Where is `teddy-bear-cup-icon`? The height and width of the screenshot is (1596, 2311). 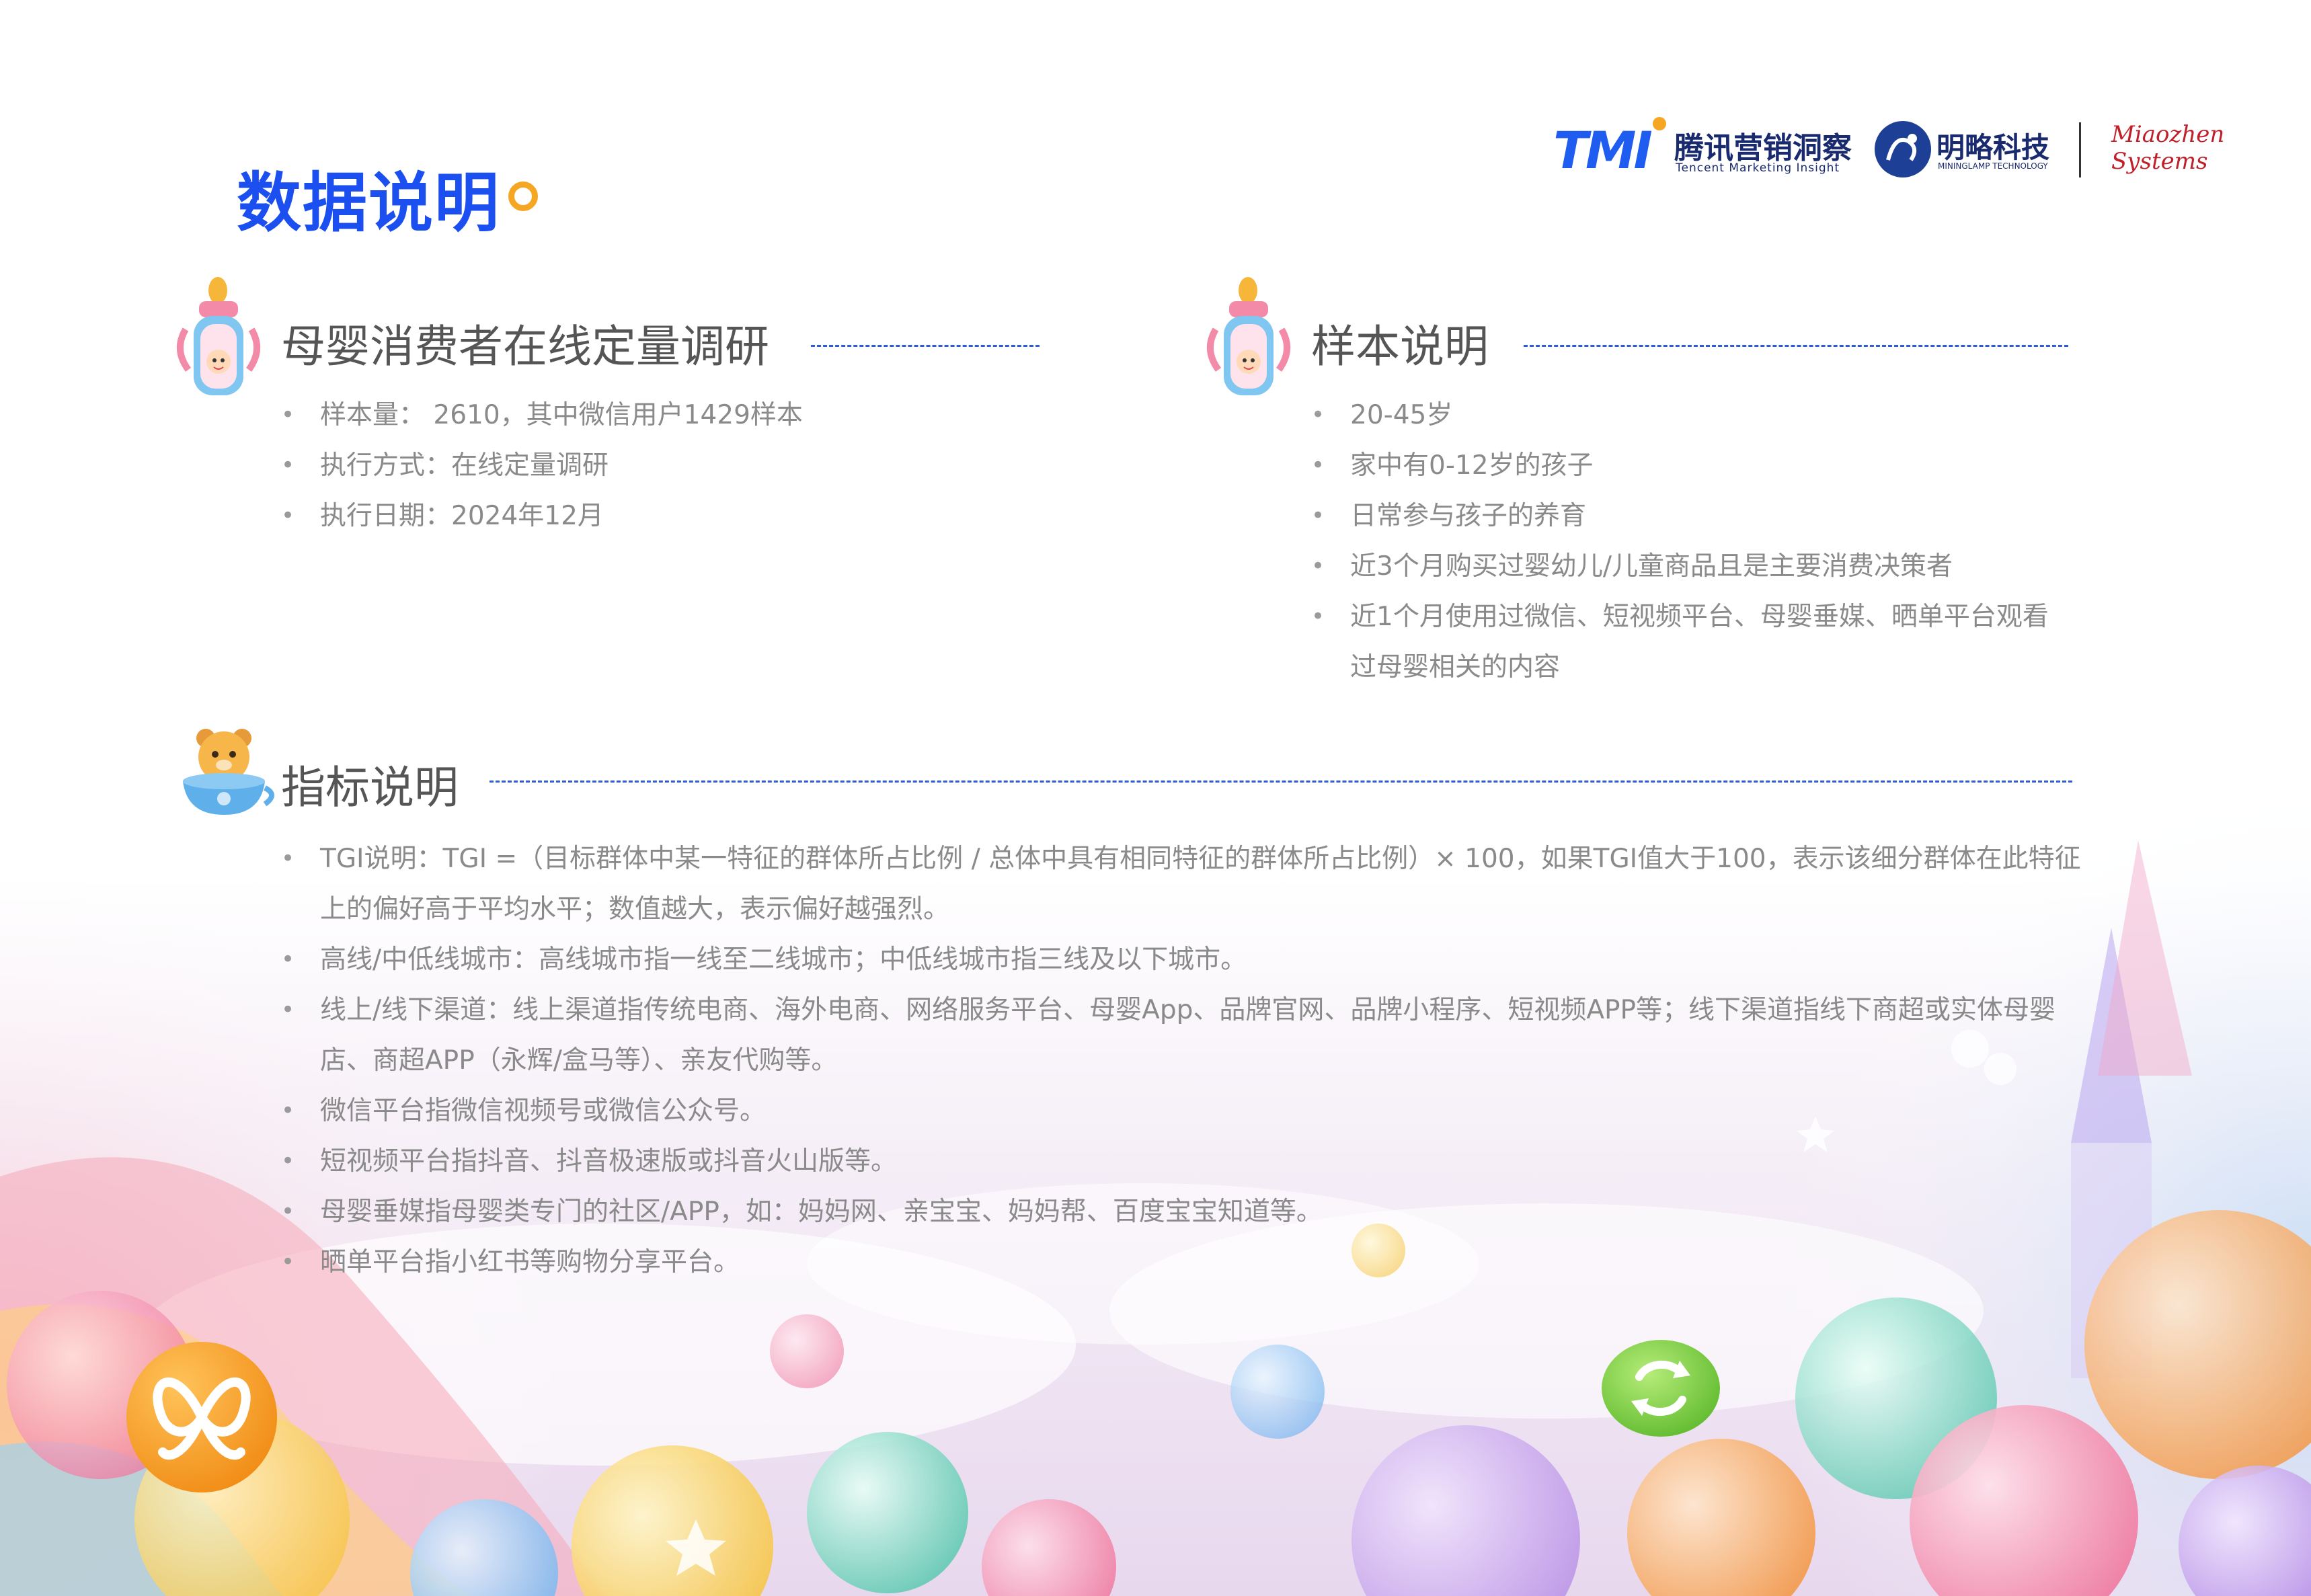 teddy-bear-cup-icon is located at coordinates (229, 772).